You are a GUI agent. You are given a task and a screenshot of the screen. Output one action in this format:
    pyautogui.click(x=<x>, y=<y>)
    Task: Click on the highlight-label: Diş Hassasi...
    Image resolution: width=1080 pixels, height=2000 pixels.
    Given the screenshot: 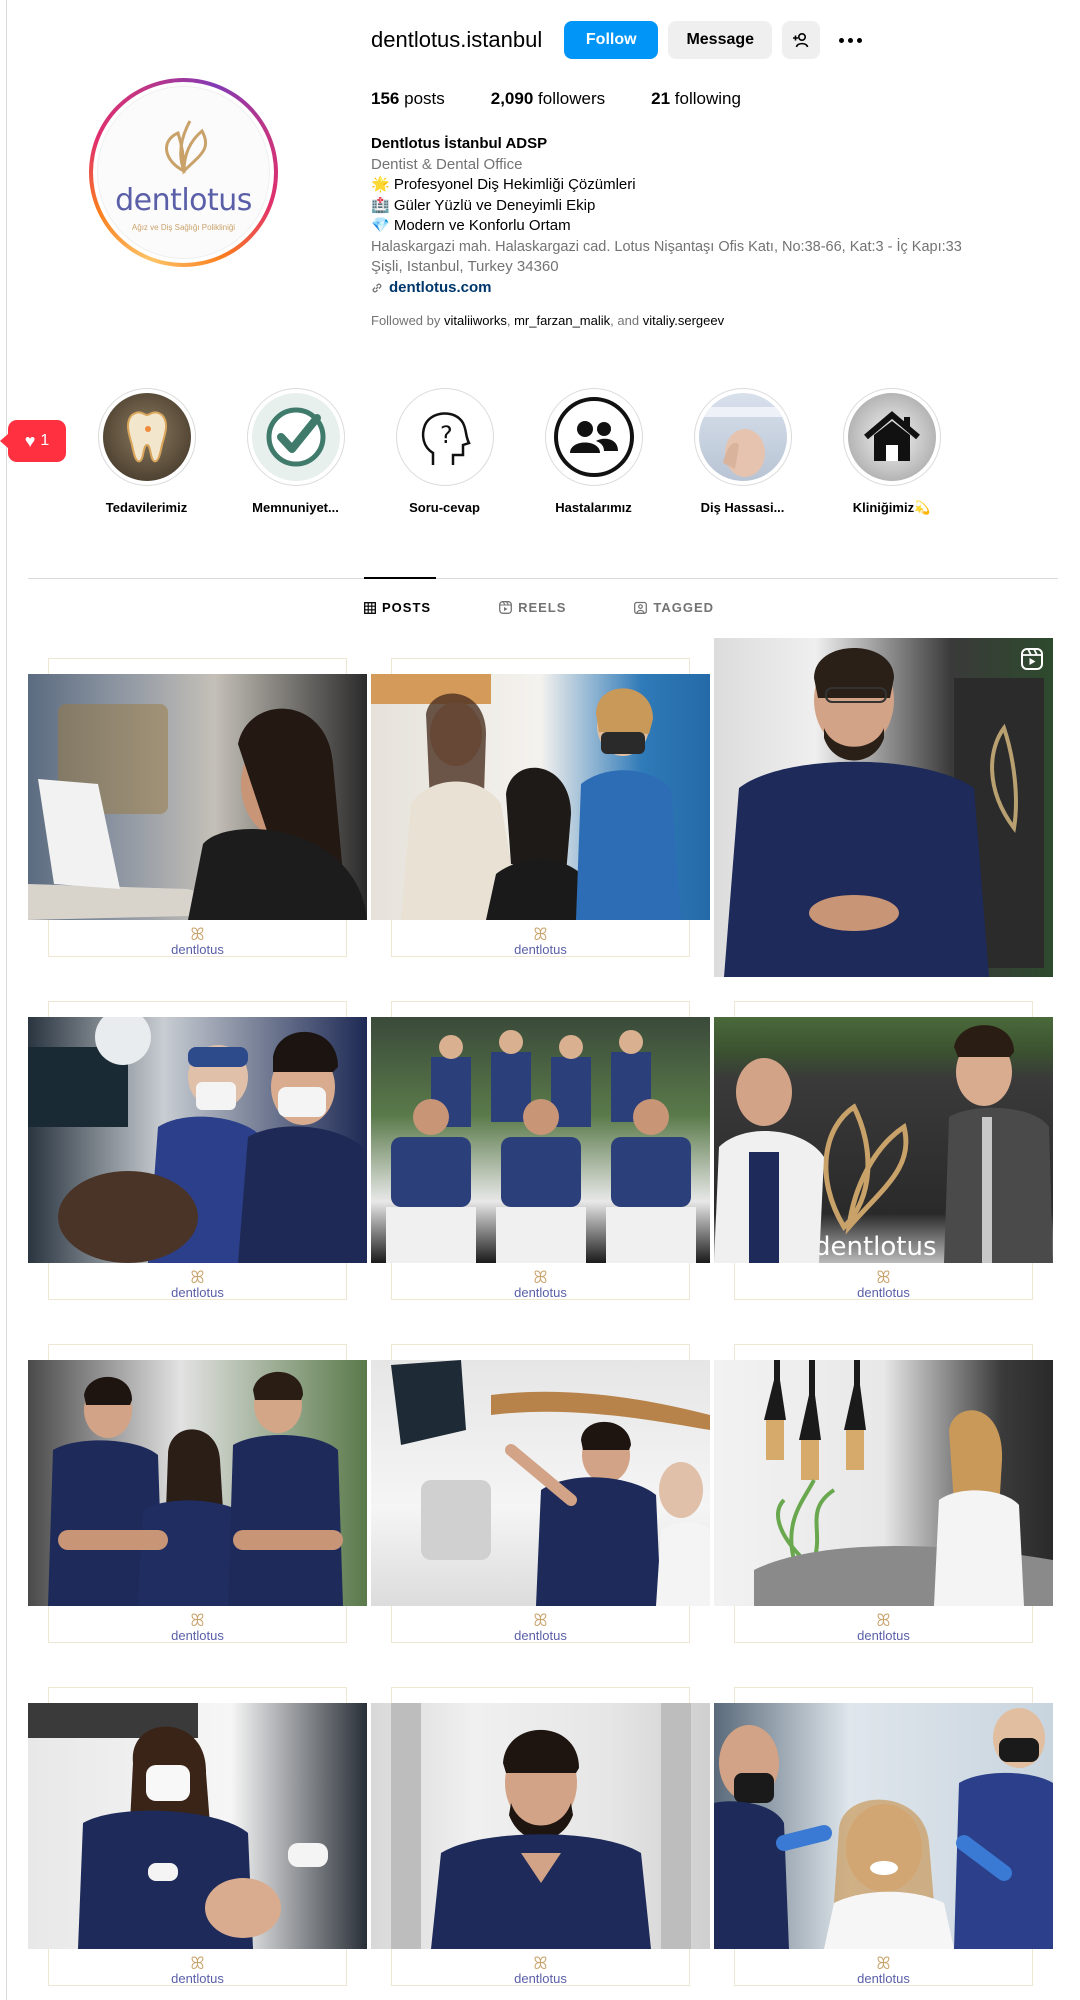 What is the action you would take?
    pyautogui.click(x=742, y=507)
    